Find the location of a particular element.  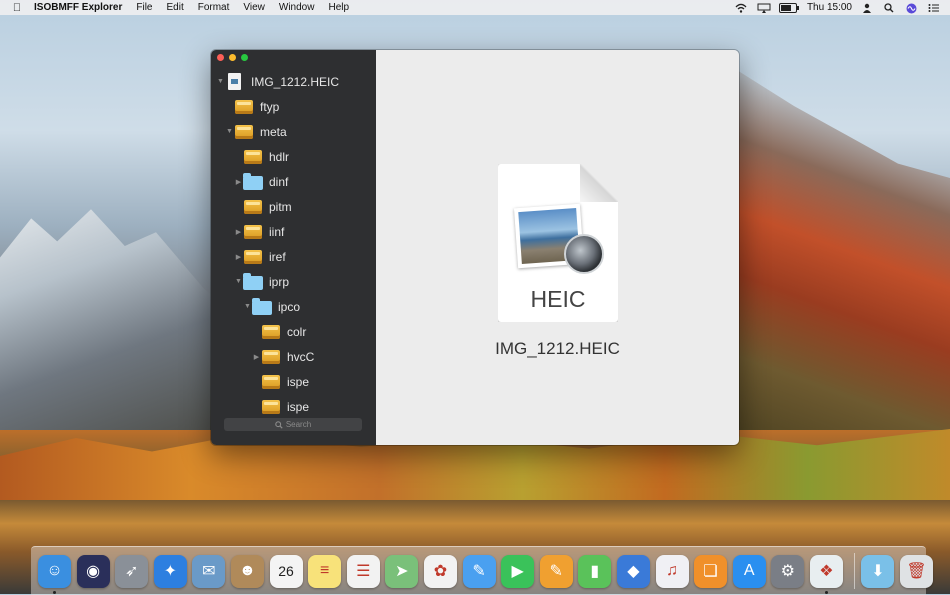

isobmff-explorer-icon: ❖ is located at coordinates (826, 574).